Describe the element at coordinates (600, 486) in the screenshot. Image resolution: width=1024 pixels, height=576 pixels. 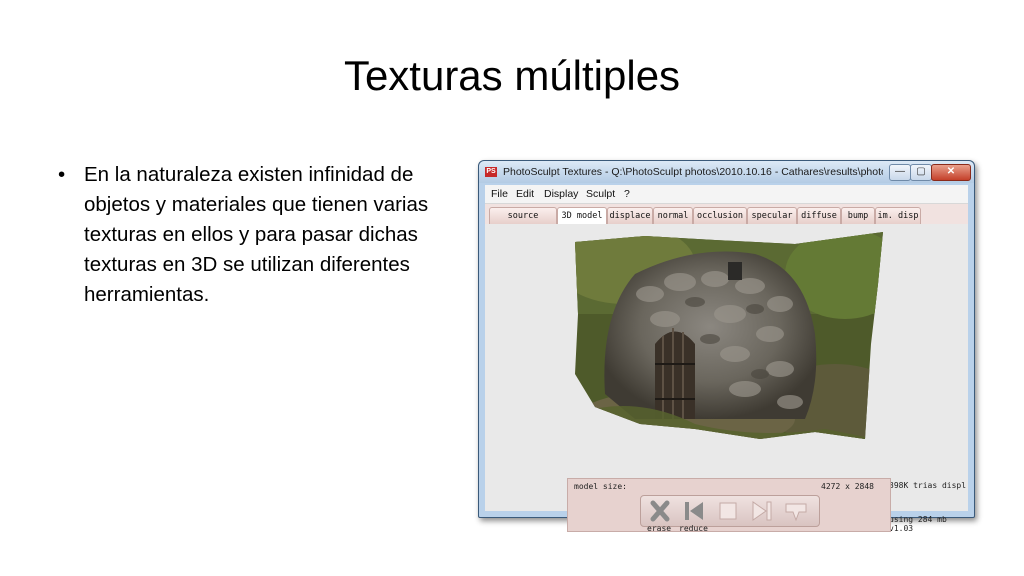
I see `model-size-label: model size:` at that location.